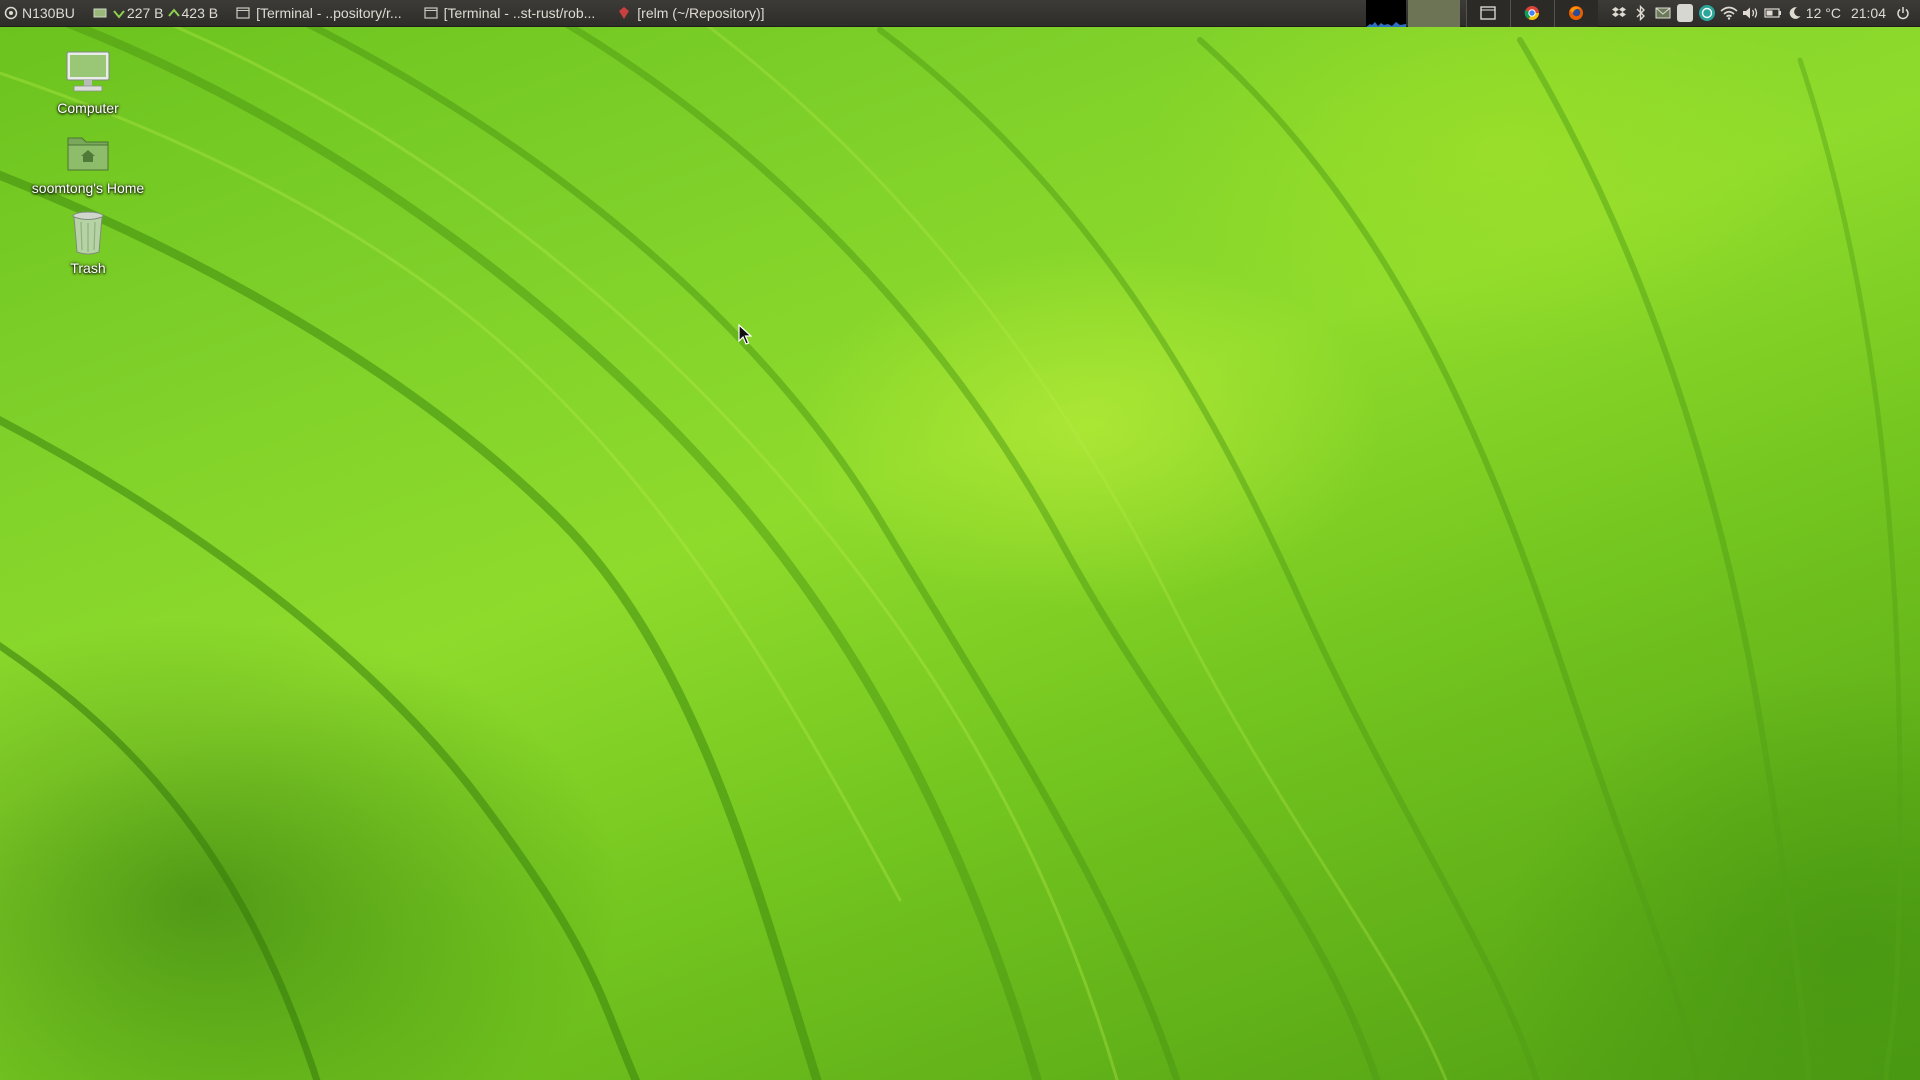 The width and height of the screenshot is (1920, 1080). I want to click on network-monitor: 227 B 423 B, so click(153, 13).